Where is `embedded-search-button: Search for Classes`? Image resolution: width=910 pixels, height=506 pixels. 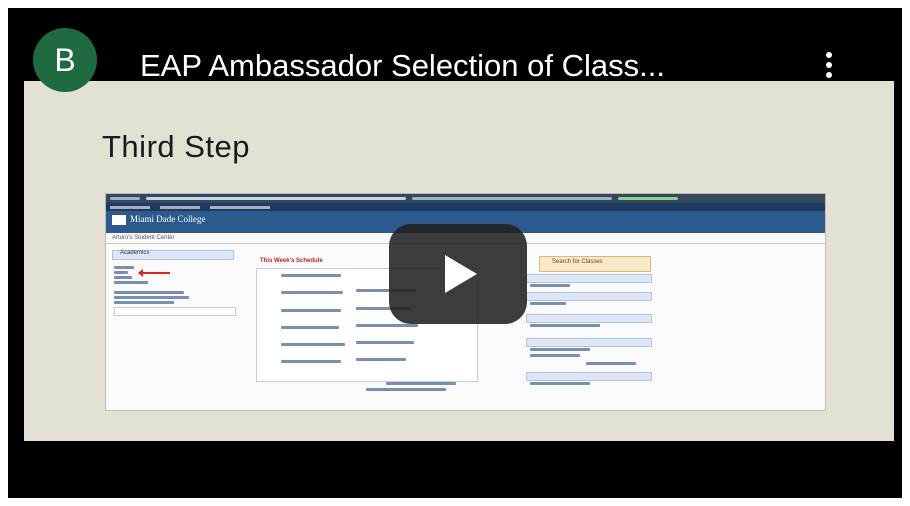 embedded-search-button: Search for Classes is located at coordinates (577, 262).